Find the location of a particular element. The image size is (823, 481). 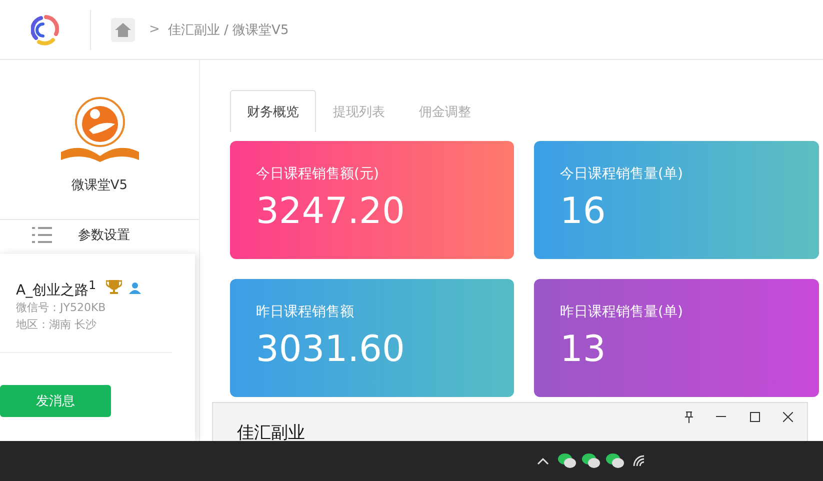

home-icon is located at coordinates (123, 29).